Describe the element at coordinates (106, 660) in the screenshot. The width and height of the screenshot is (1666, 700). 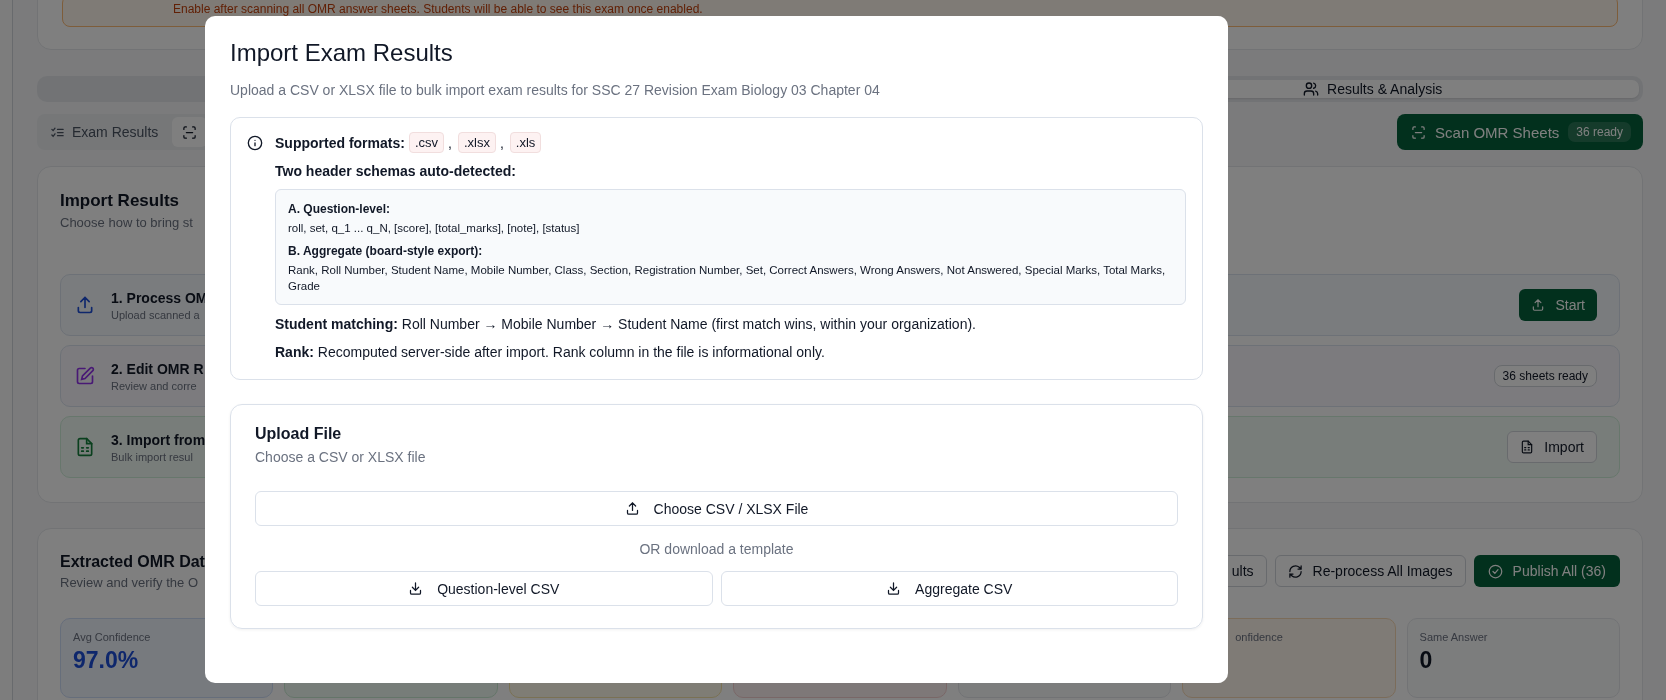
I see `stat-value: 97.0%` at that location.